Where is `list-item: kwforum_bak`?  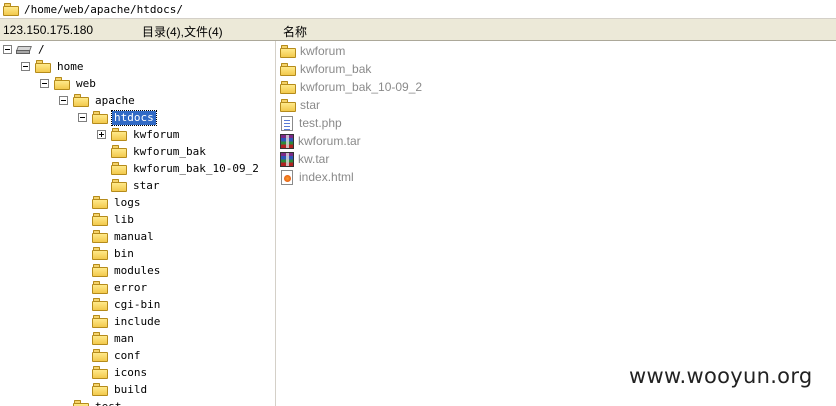
list-item: kwforum_bak is located at coordinates (325, 69).